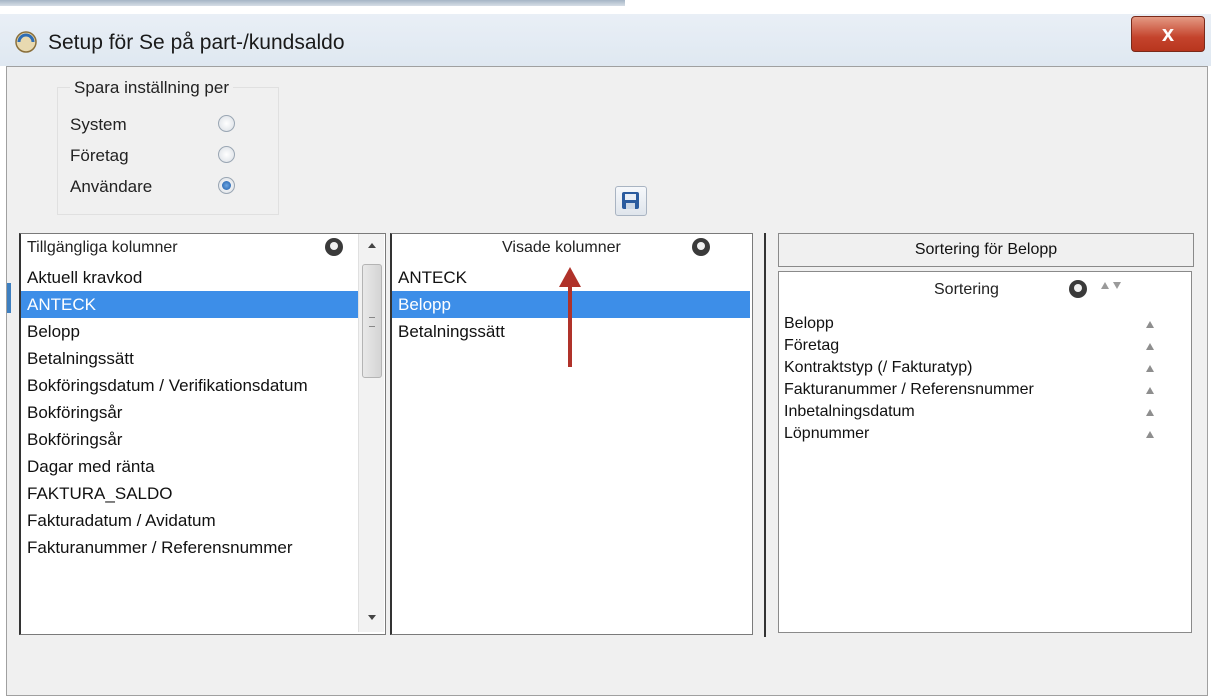 This screenshot has height=699, width=1211. Describe the element at coordinates (986, 250) in the screenshot. I see `sorting-tab: Sortering för Belopp` at that location.